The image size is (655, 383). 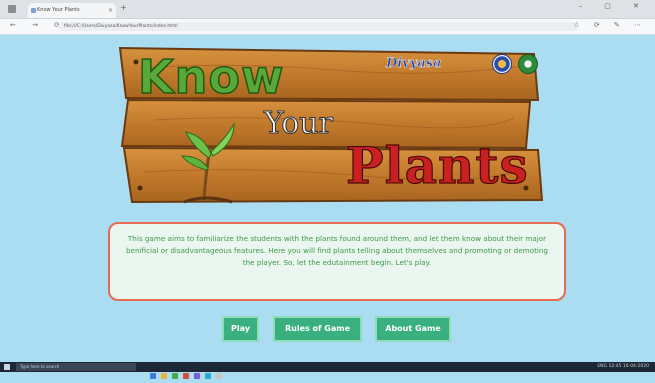 I want to click on org-logo-icon, so click(x=528, y=64).